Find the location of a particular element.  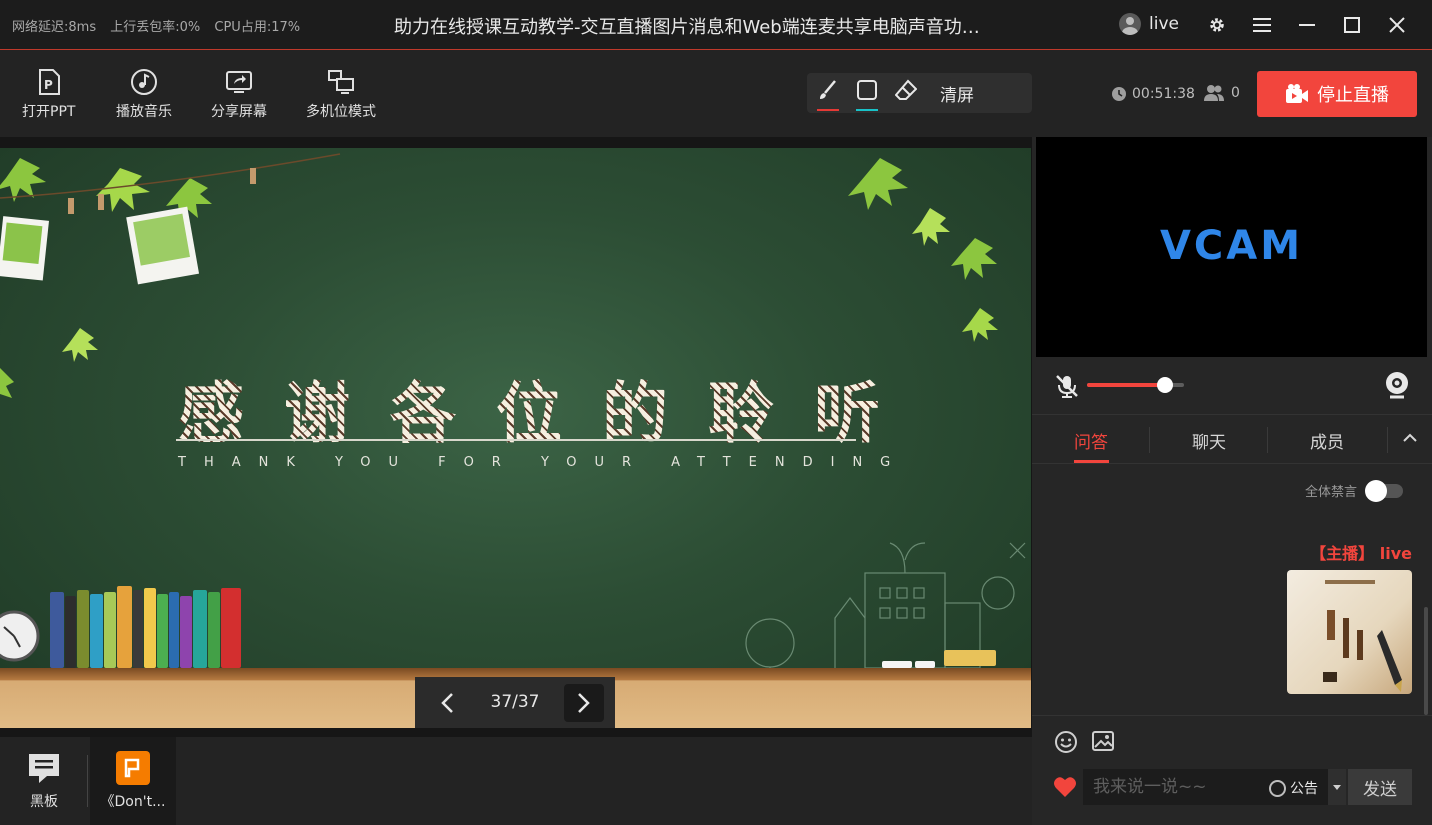

slide-subtitle: THANK YOU FOR YOUR ATTENDING is located at coordinates (543, 462).